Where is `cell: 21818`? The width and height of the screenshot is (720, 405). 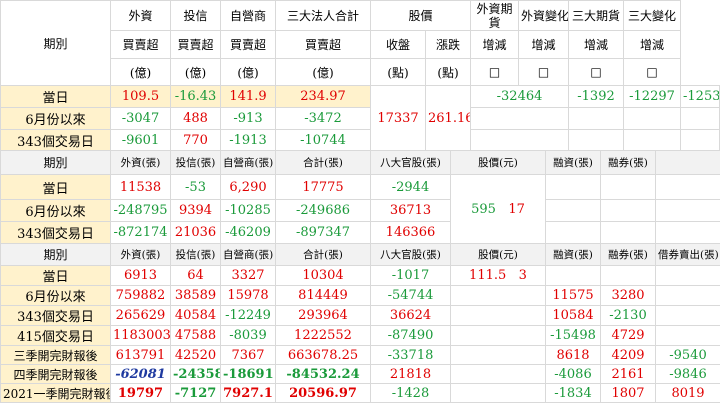
cell: 21818 is located at coordinates (410, 374).